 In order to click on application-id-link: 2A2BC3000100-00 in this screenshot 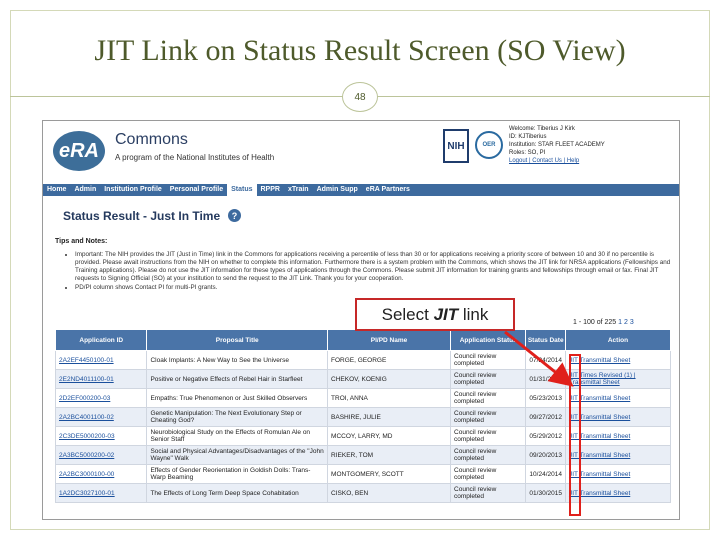, I will do `click(101, 474)`.